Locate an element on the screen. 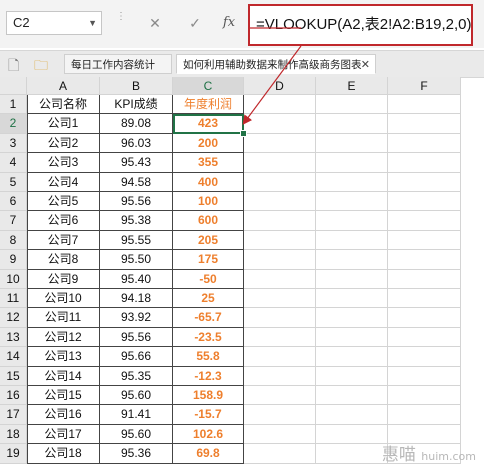 The image size is (484, 467). watermark: 惠喵 huim.com is located at coordinates (429, 452).